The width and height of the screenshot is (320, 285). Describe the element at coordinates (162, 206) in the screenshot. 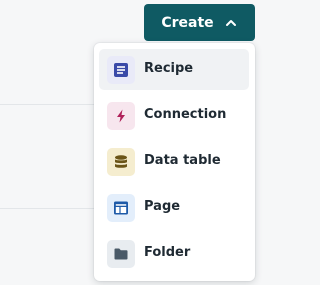

I see `menu-item-label: Page` at that location.